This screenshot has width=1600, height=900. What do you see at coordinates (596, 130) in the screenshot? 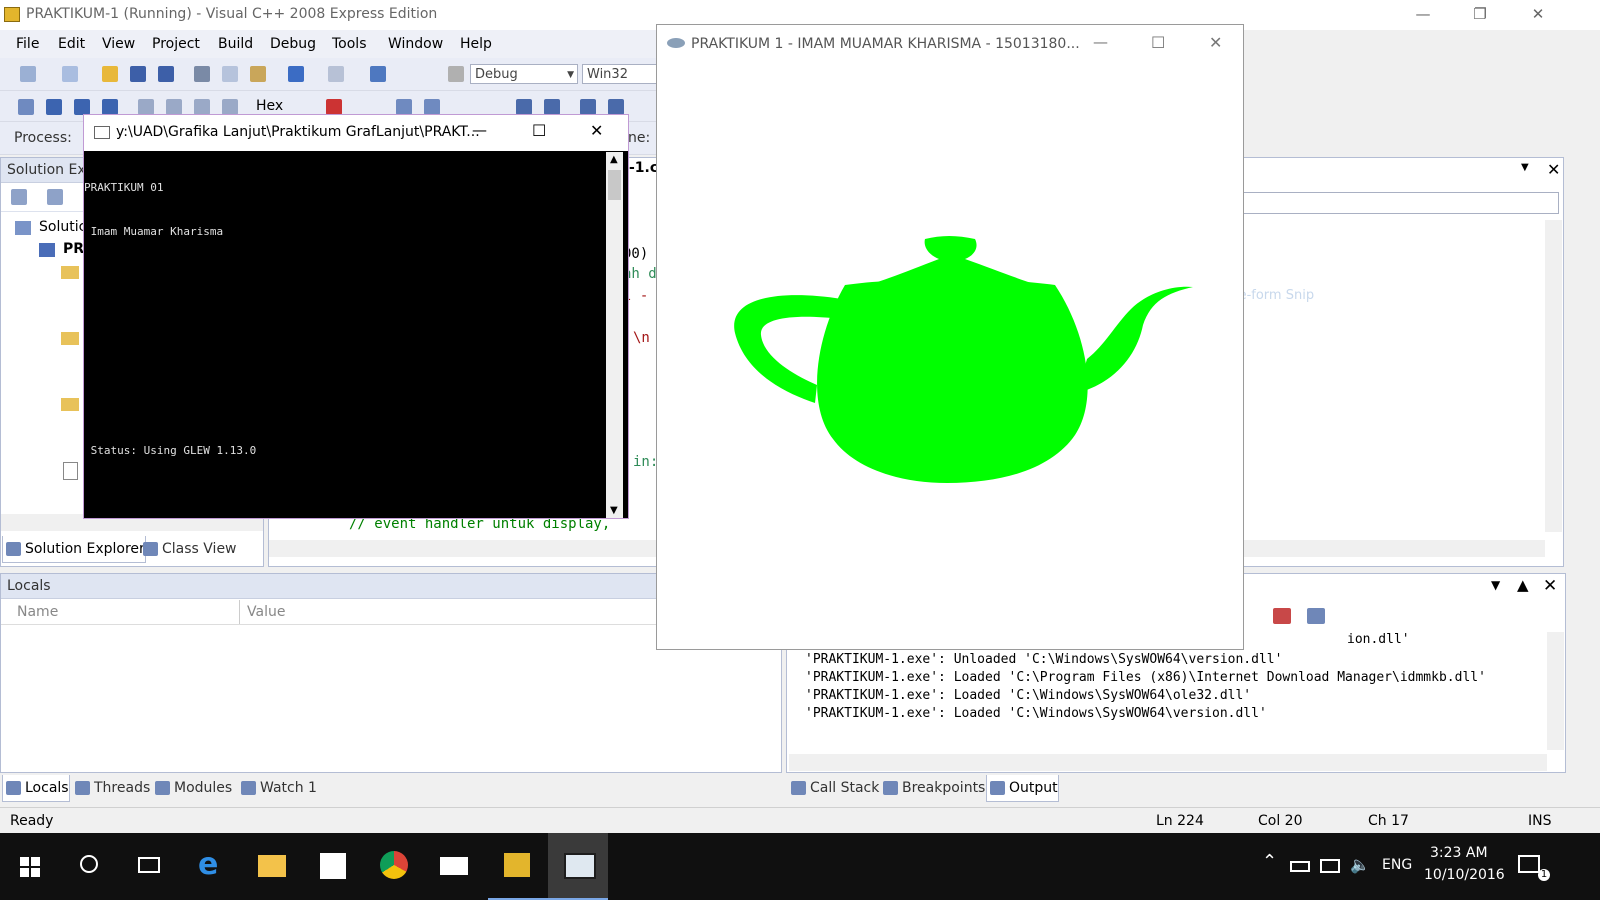
I see `console-close-button: ✕` at bounding box center [596, 130].